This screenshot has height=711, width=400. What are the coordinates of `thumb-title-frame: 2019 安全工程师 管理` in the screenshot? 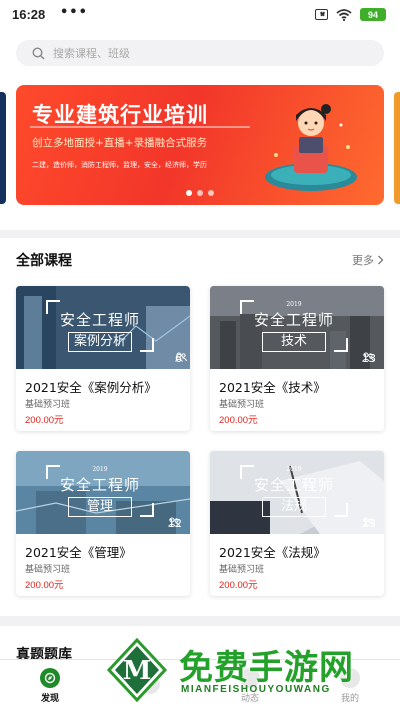 It's located at (100, 491).